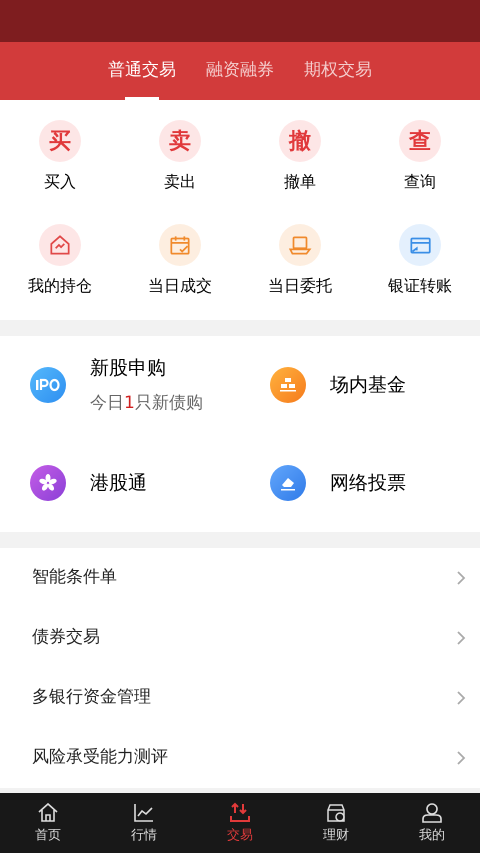 This screenshot has width=480, height=853. What do you see at coordinates (120, 385) in the screenshot?
I see `service-item: 新股申购 今日 1只新债购` at bounding box center [120, 385].